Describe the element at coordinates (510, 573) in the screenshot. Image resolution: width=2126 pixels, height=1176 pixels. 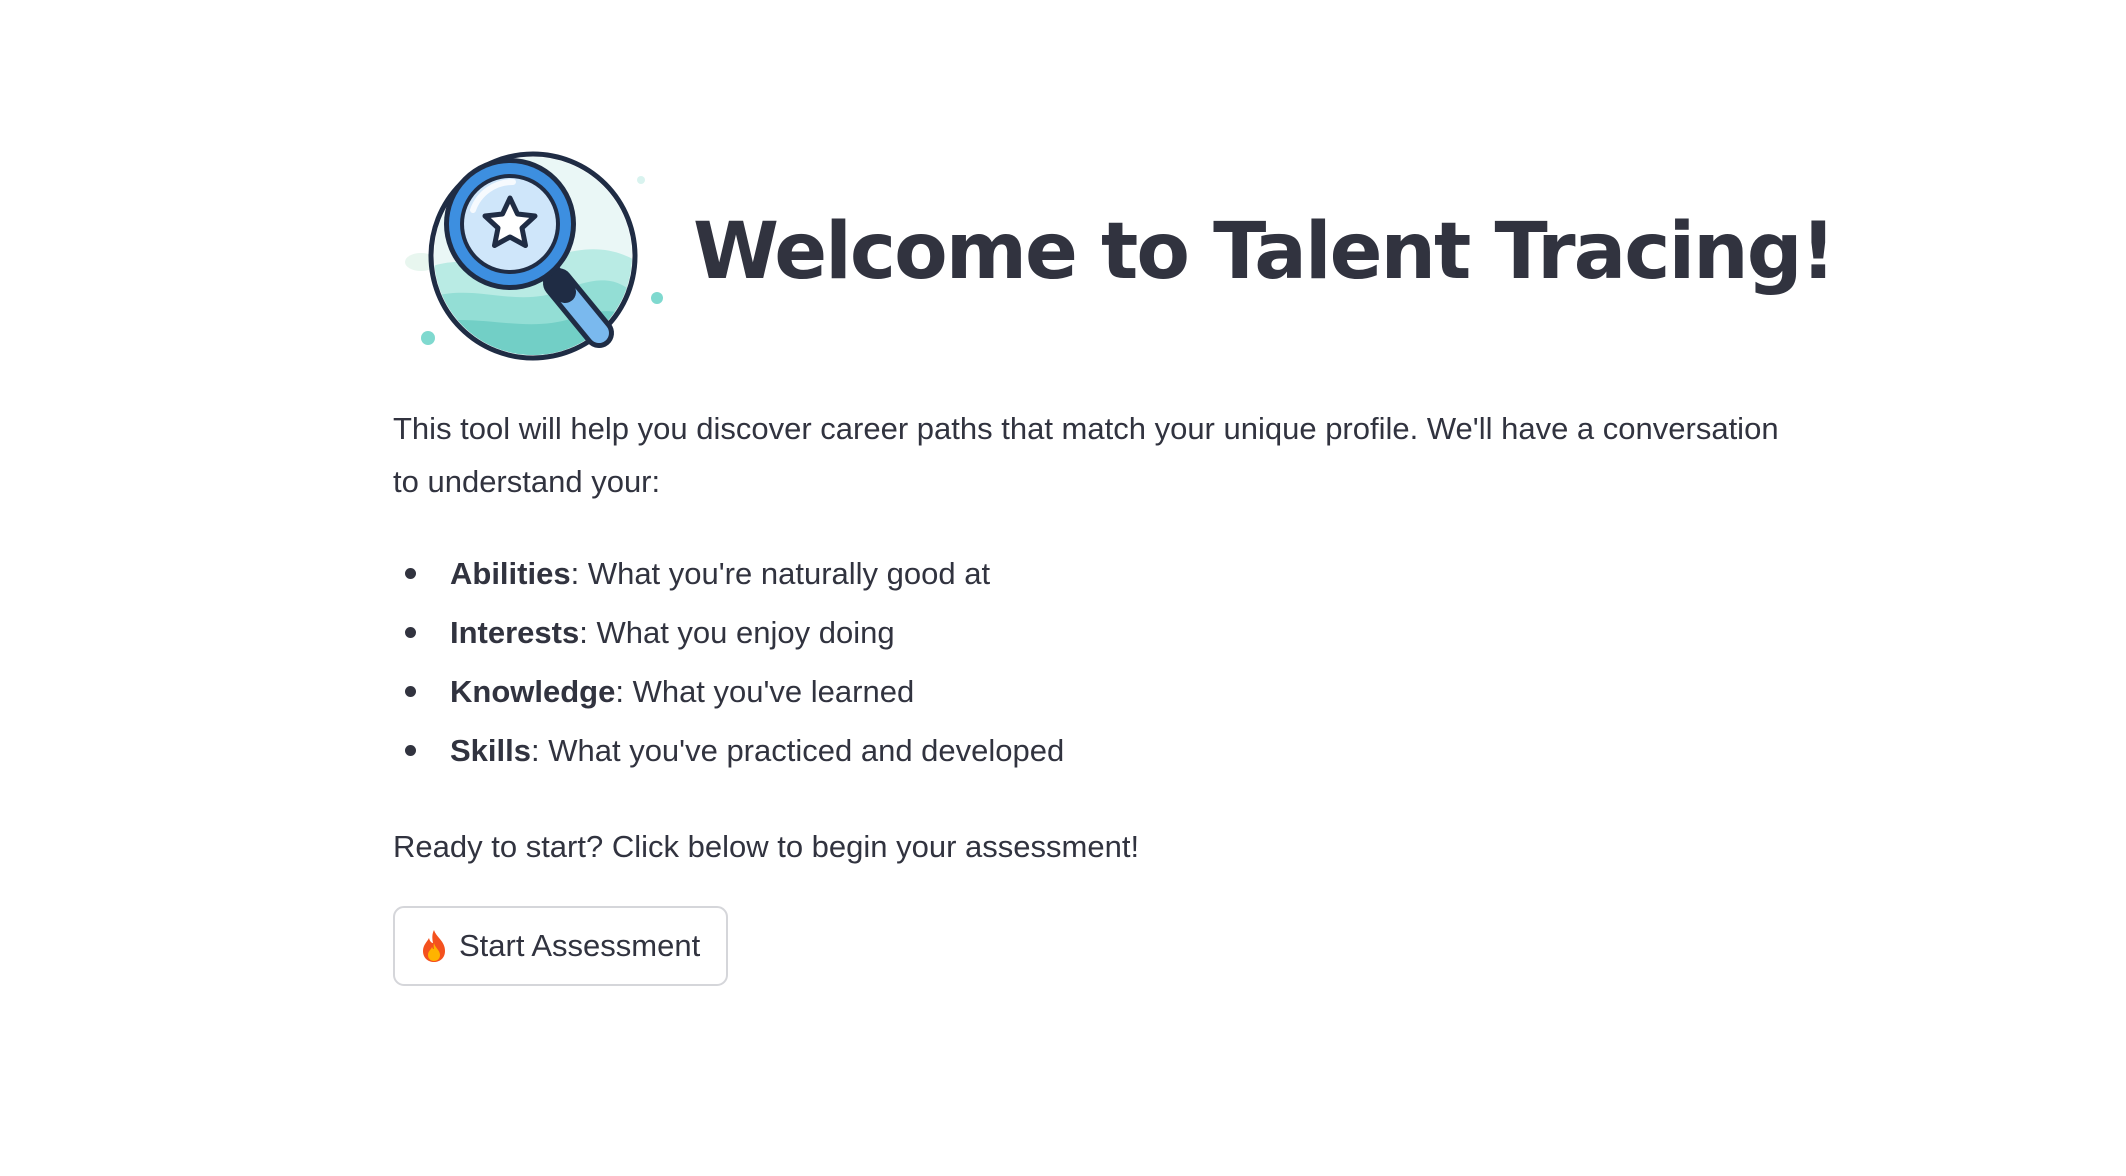
I see `feature-term: Abilities` at that location.